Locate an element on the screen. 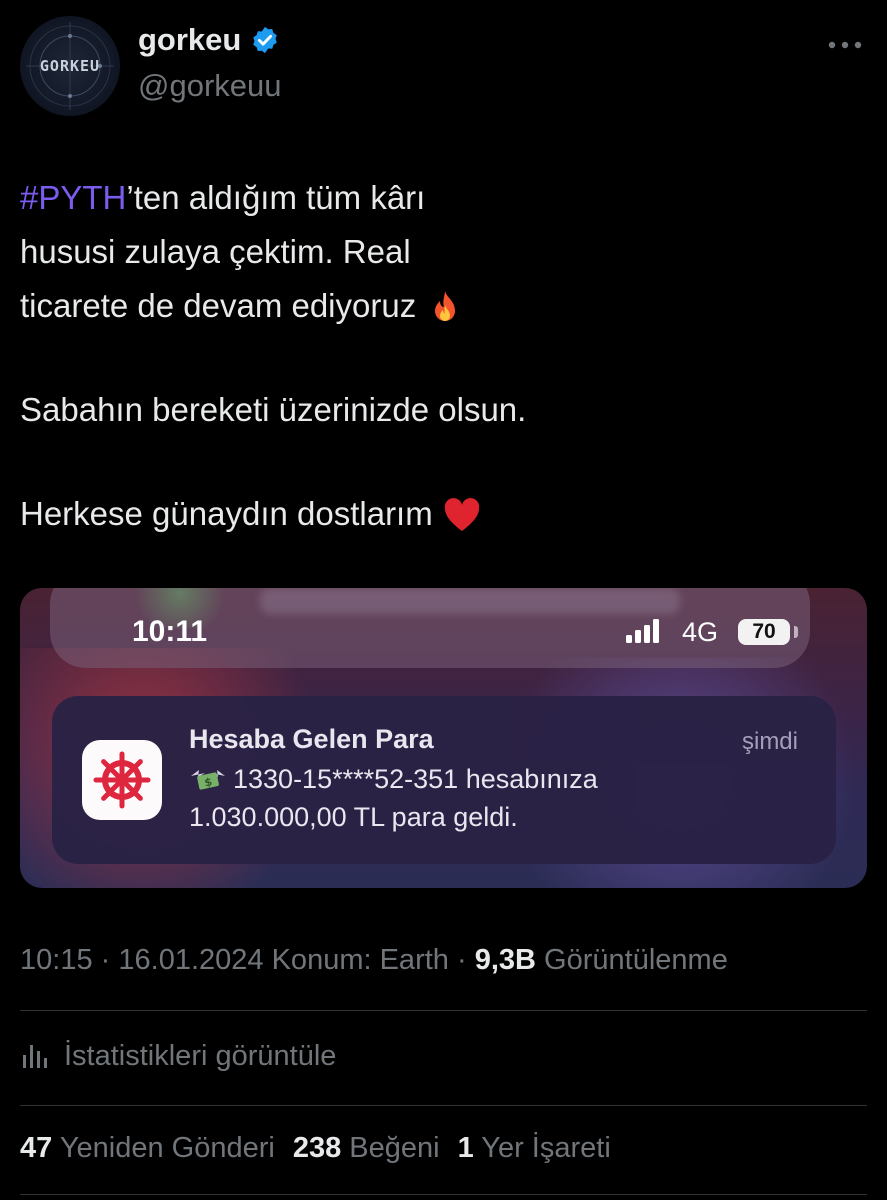 This screenshot has height=1200, width=887. tweet-line-2: hususi zulaya çektim. Real is located at coordinates (215, 251).